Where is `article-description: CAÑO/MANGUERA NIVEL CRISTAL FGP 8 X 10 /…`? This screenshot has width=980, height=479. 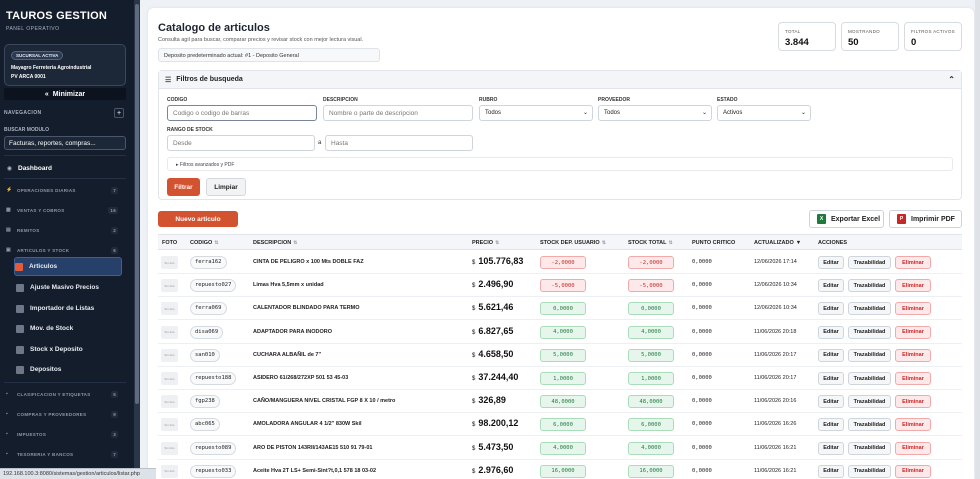 article-description: CAÑO/MANGUERA NIVEL CRISTAL FGP 8 X 10 /… is located at coordinates (324, 401).